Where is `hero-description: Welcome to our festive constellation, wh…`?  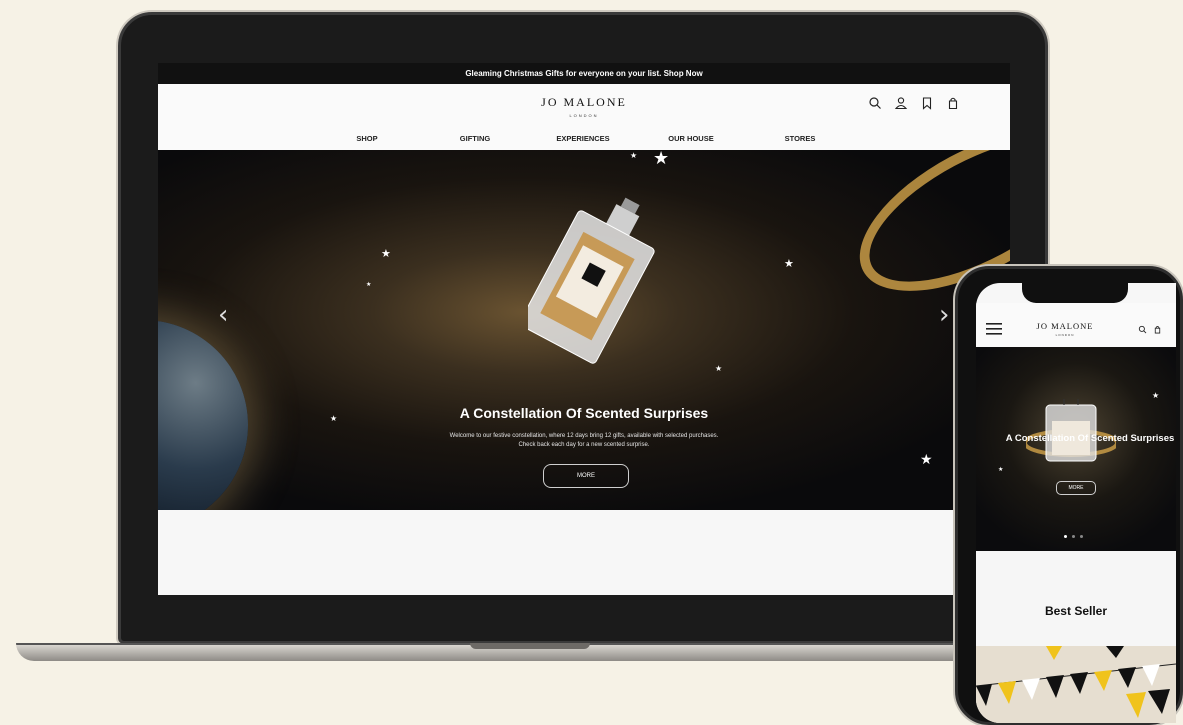 hero-description: Welcome to our festive constellation, wh… is located at coordinates (584, 441).